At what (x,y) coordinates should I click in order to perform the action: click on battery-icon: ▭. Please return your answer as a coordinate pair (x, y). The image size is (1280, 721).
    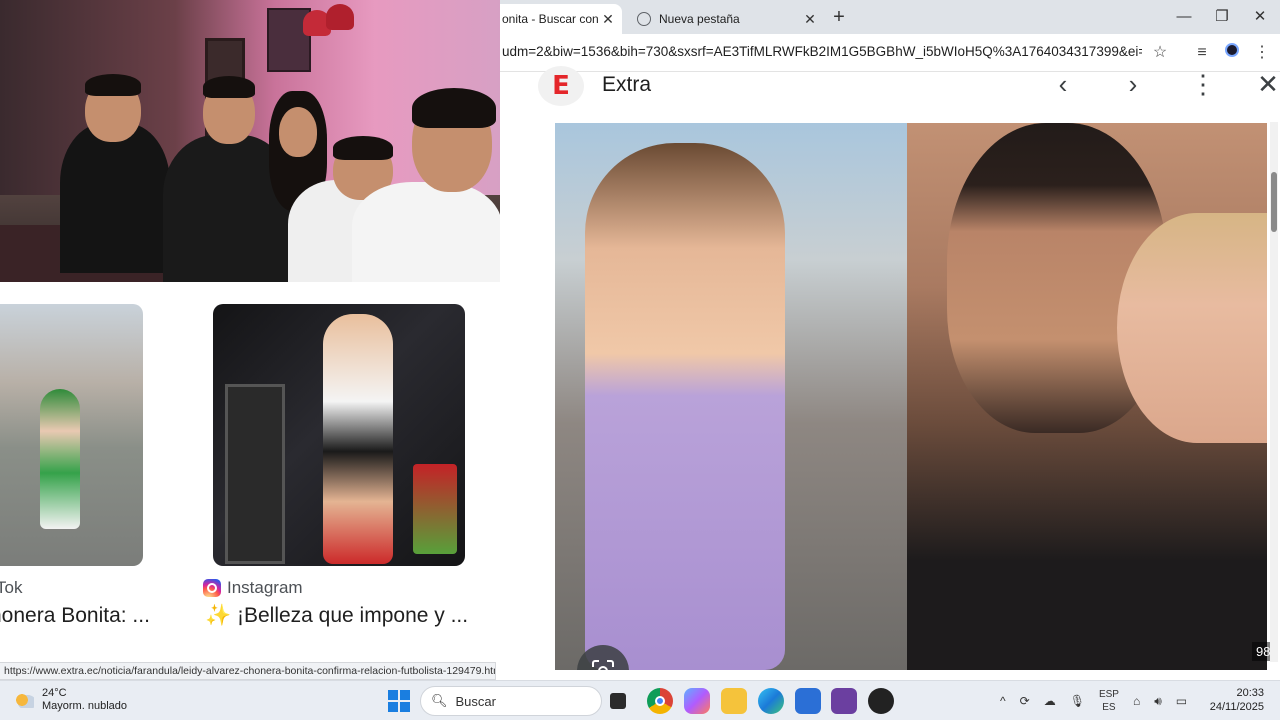
    Looking at the image, I should click on (1181, 701).